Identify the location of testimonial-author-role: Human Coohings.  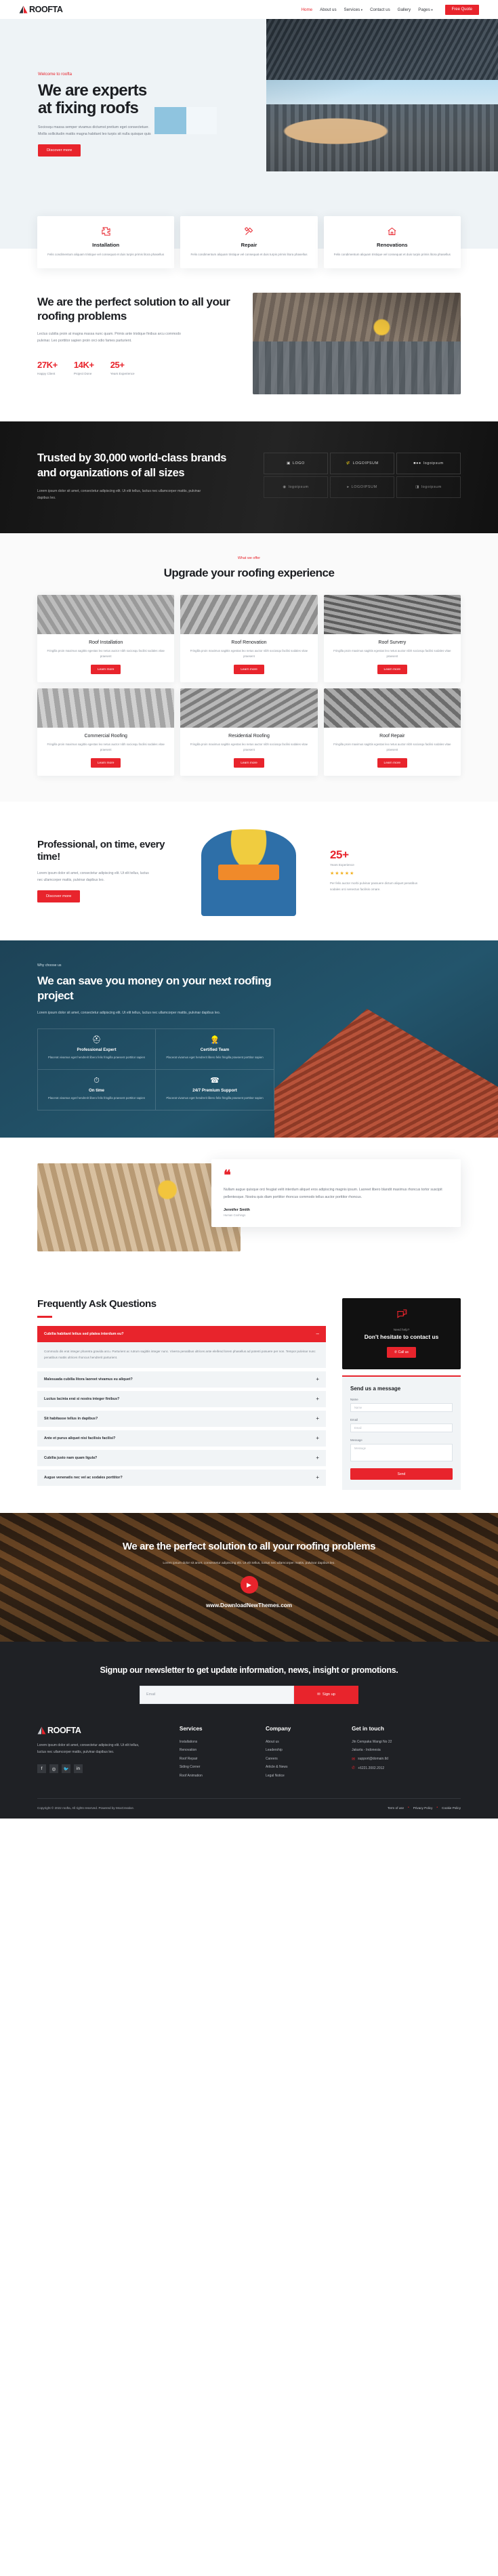
(235, 1215).